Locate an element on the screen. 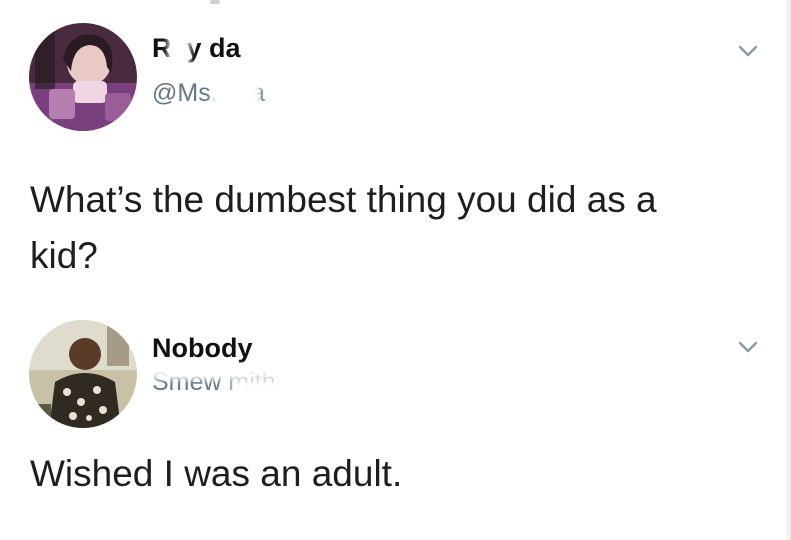 The height and width of the screenshot is (540, 791). page-edge-shadow is located at coordinates (788, 270).